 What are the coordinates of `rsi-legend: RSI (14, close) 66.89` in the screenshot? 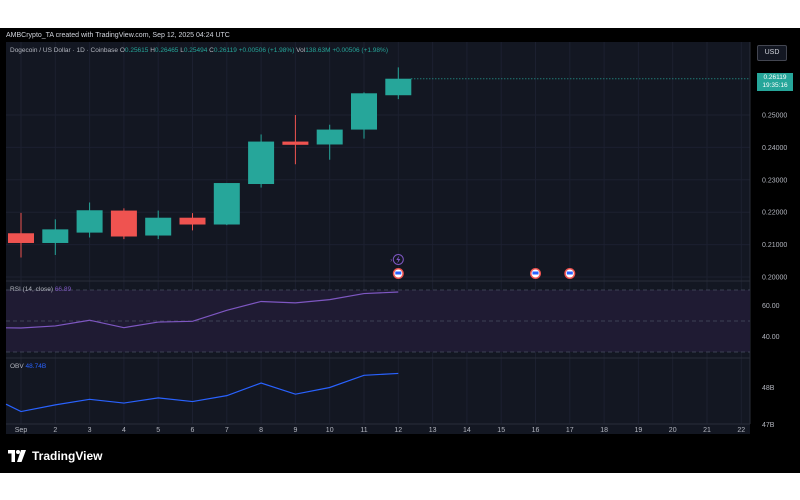 It's located at (40, 289).